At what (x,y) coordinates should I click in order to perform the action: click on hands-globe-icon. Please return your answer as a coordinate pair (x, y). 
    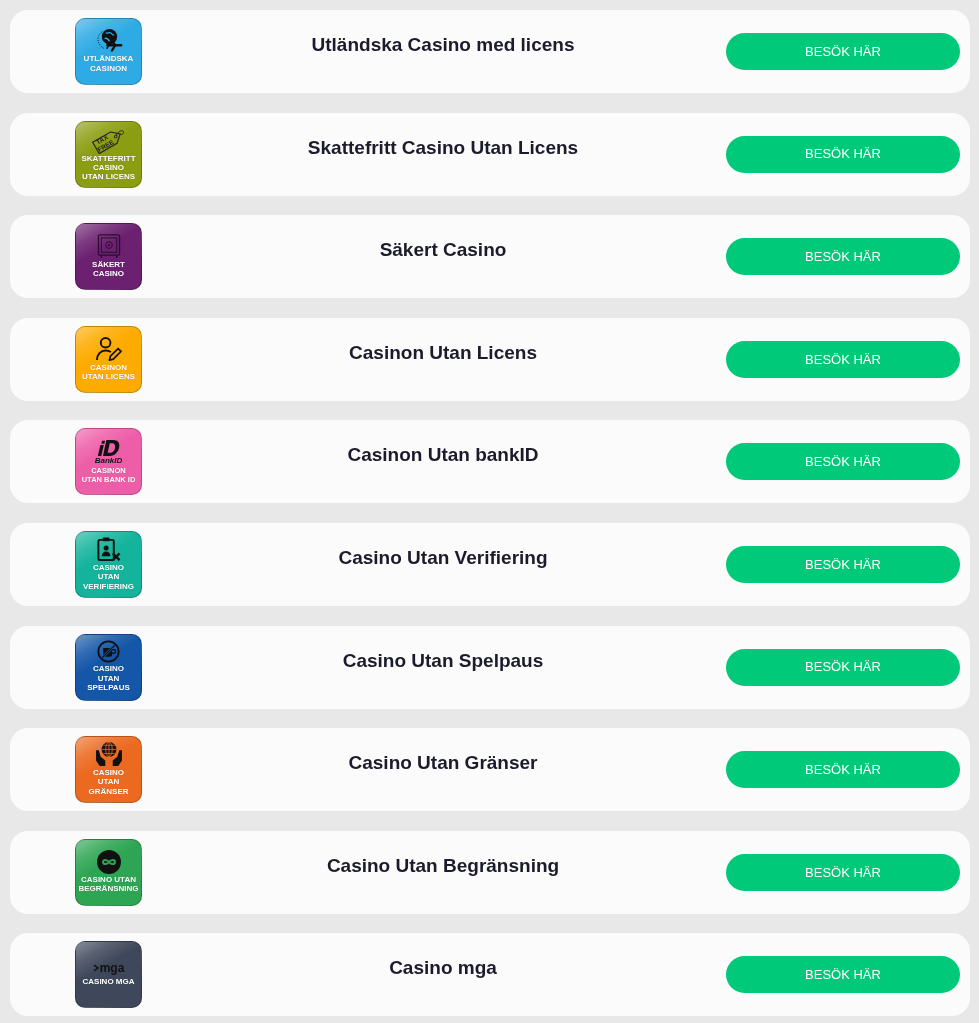
    Looking at the image, I should click on (108, 754).